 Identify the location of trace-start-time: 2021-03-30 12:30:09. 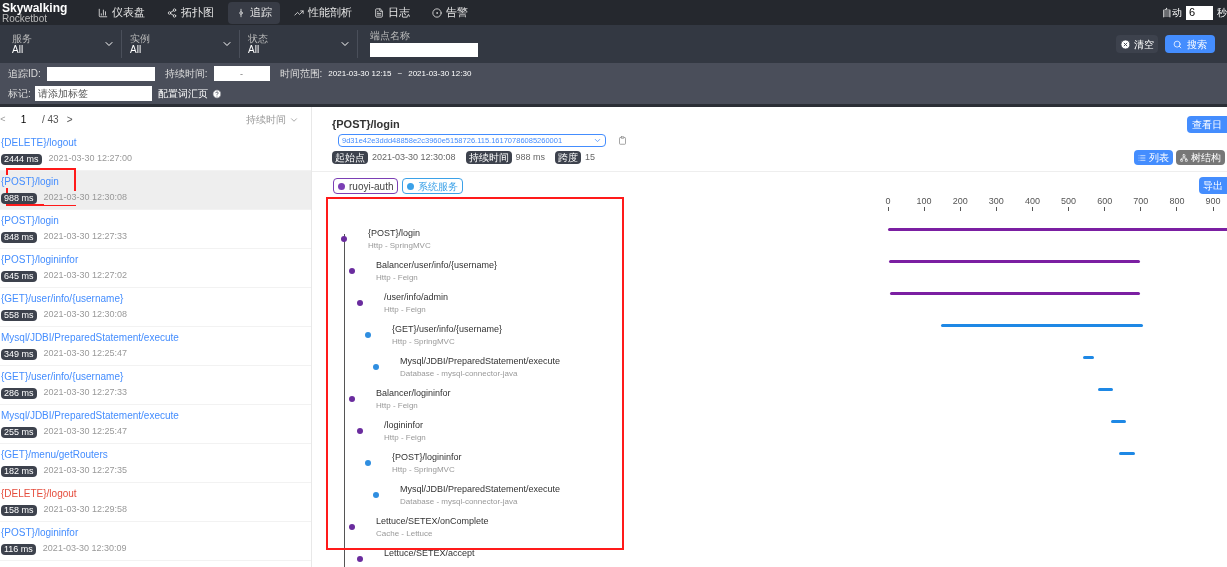
(84, 549).